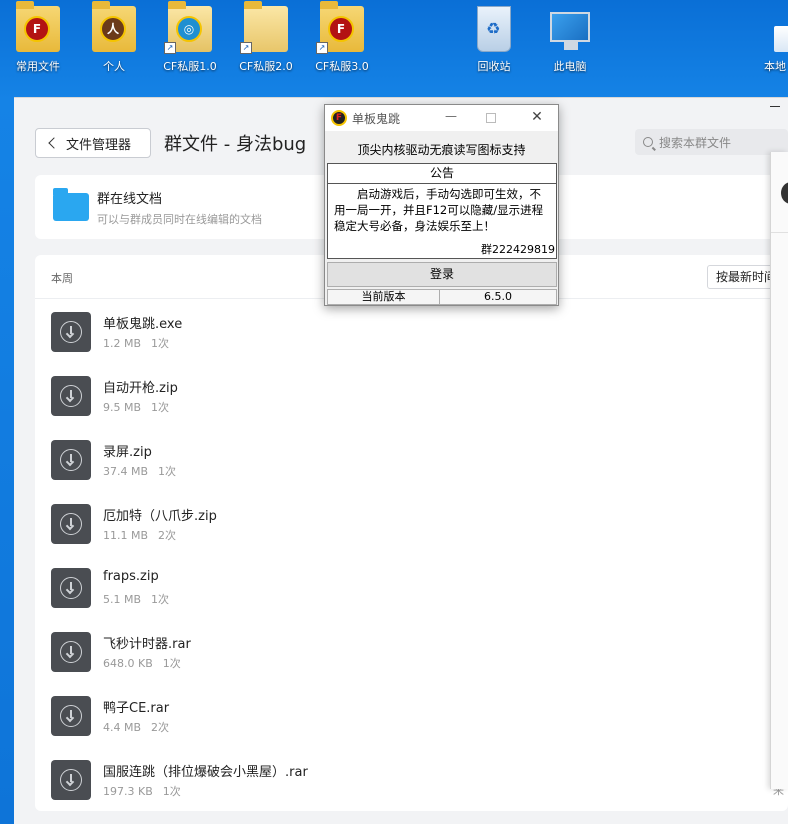  I want to click on file-meta: 197.3 KB 1次, so click(142, 791).